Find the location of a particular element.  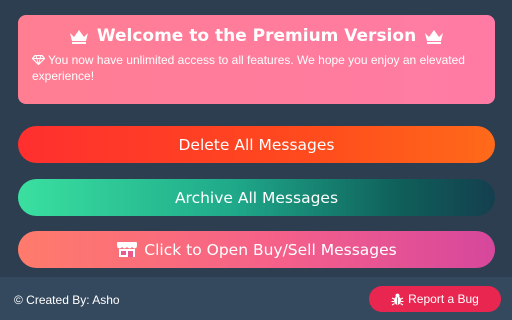

open-buy-sell-messages-label: Click to Open Buy/Sell Messages is located at coordinates (270, 249).